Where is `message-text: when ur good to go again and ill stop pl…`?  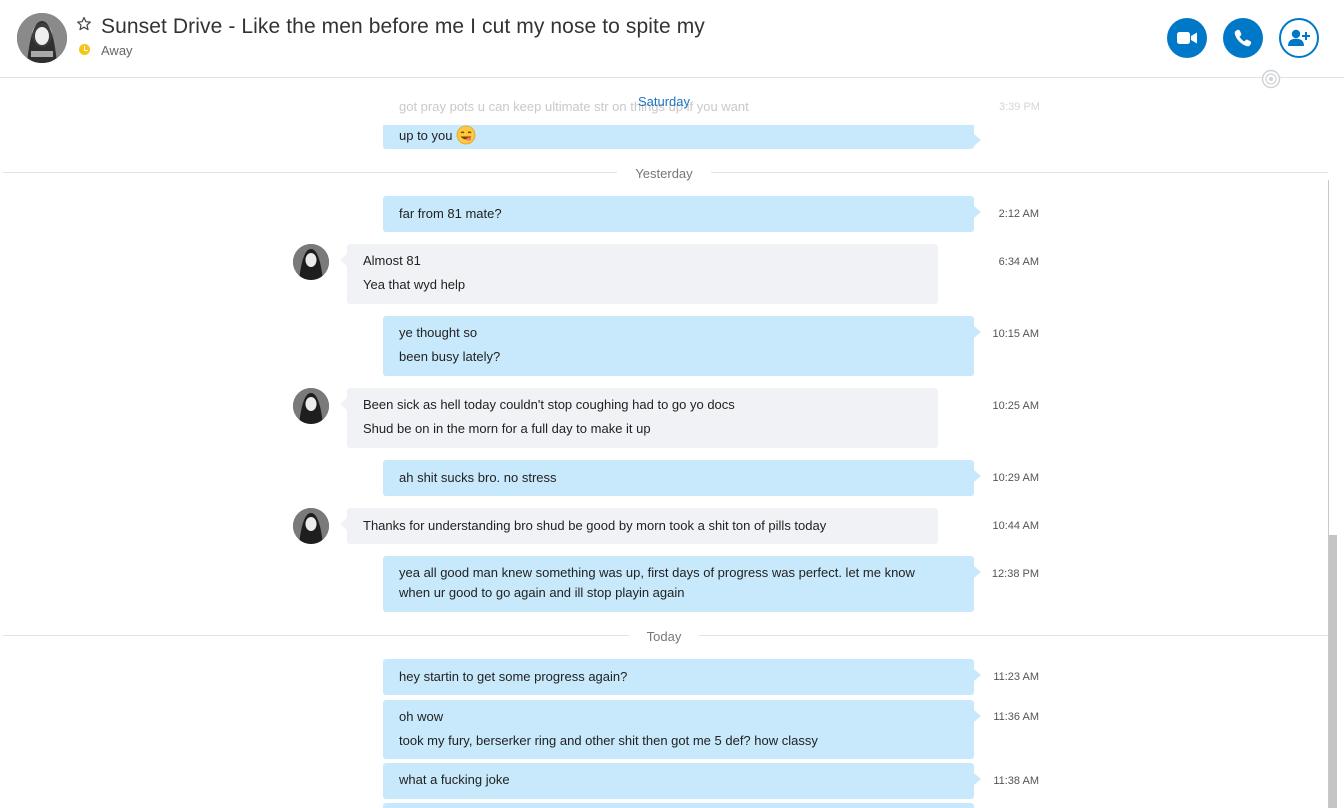 message-text: when ur good to go again and ill stop pl… is located at coordinates (542, 592).